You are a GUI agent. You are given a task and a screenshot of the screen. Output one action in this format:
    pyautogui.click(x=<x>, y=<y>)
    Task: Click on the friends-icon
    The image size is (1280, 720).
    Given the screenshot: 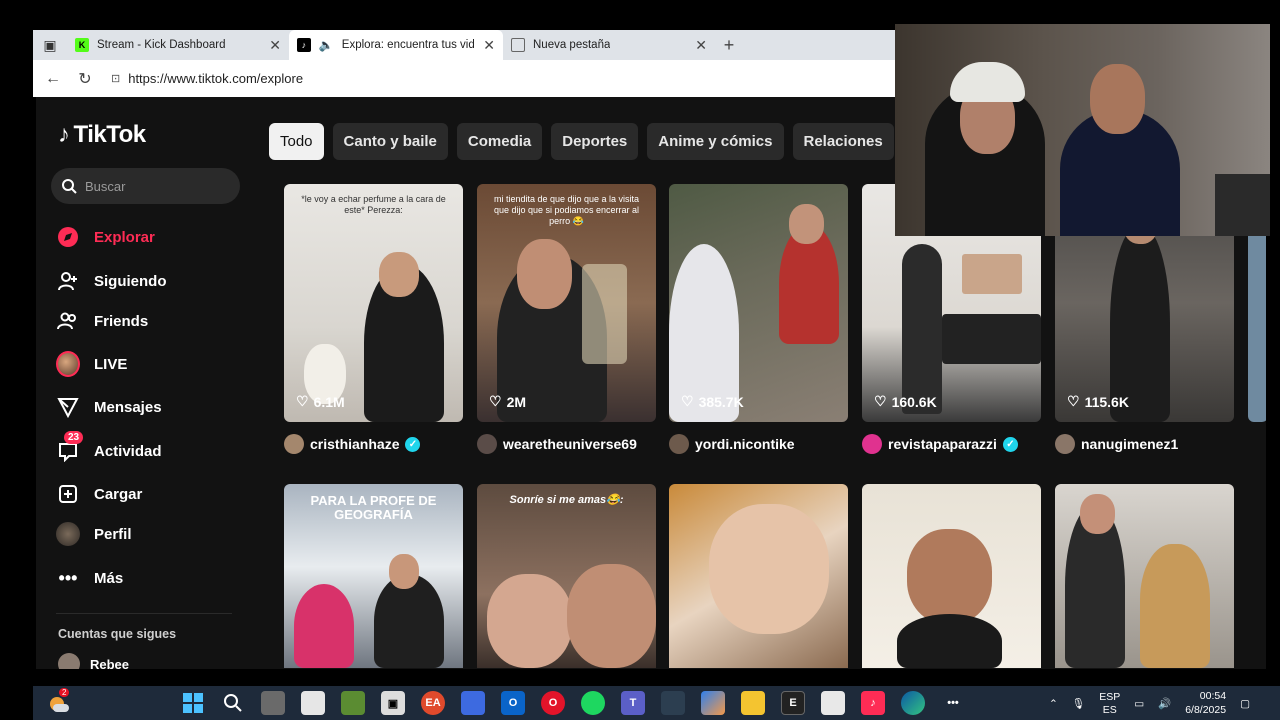 What is the action you would take?
    pyautogui.click(x=68, y=321)
    